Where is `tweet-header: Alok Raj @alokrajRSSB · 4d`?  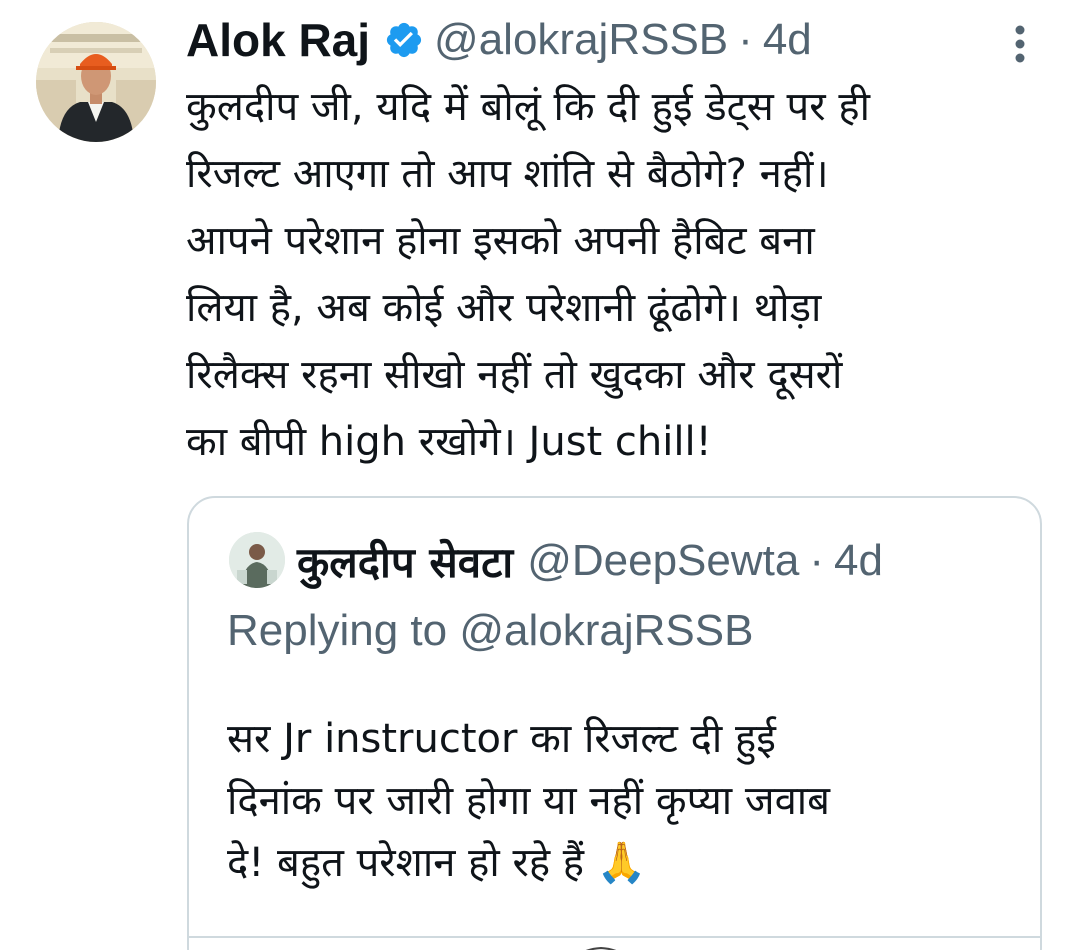 tweet-header: Alok Raj @alokrajRSSB · 4d is located at coordinates (499, 40).